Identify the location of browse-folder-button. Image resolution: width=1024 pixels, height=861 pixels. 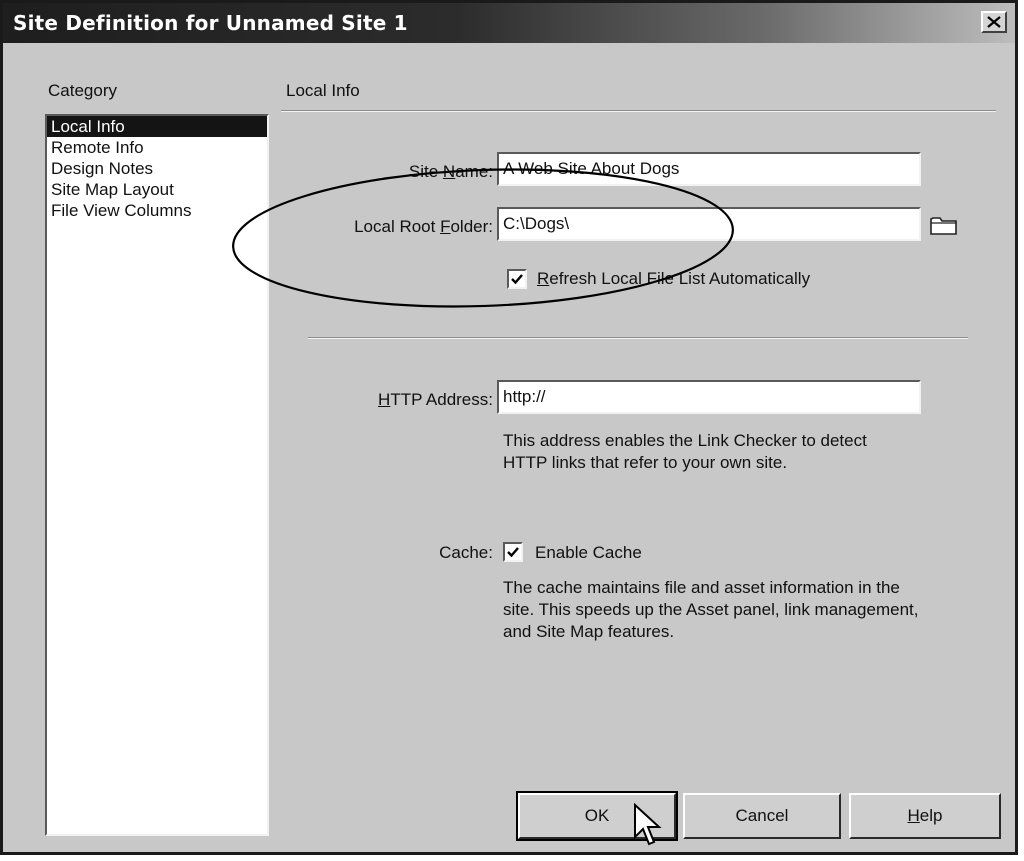
(944, 226).